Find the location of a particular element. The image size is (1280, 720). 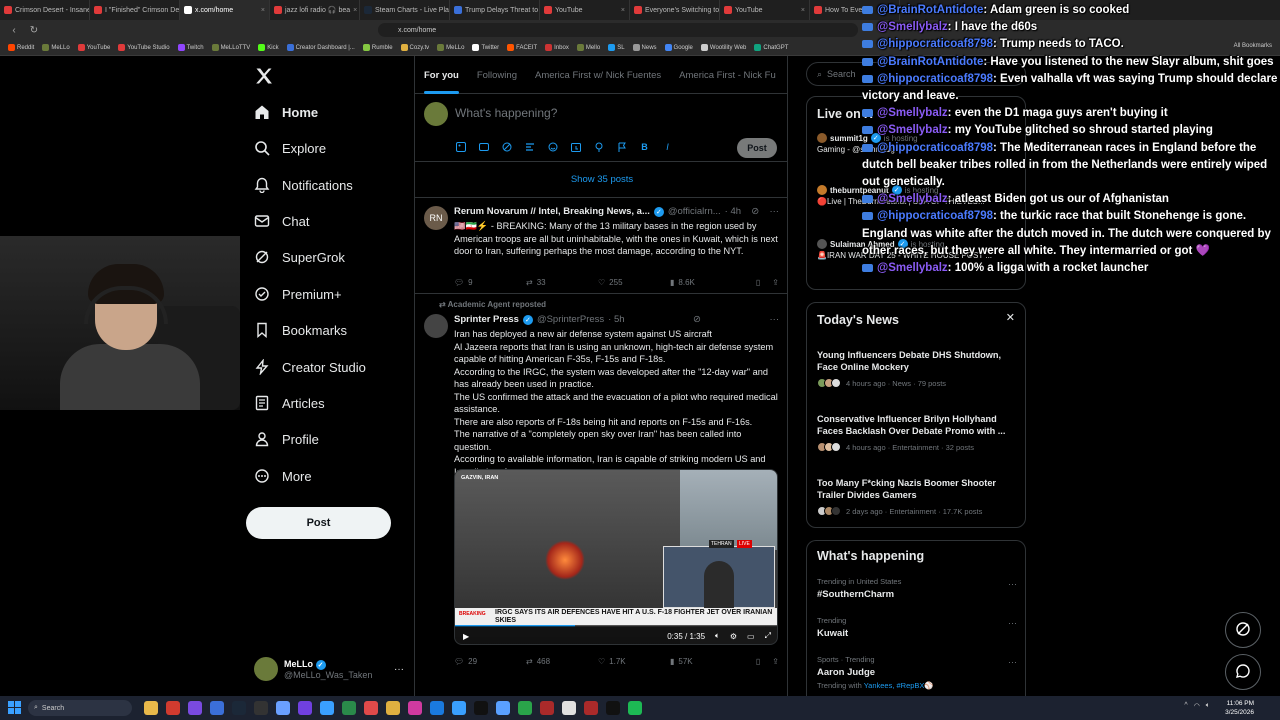

post-button: Post is located at coordinates (318, 523).